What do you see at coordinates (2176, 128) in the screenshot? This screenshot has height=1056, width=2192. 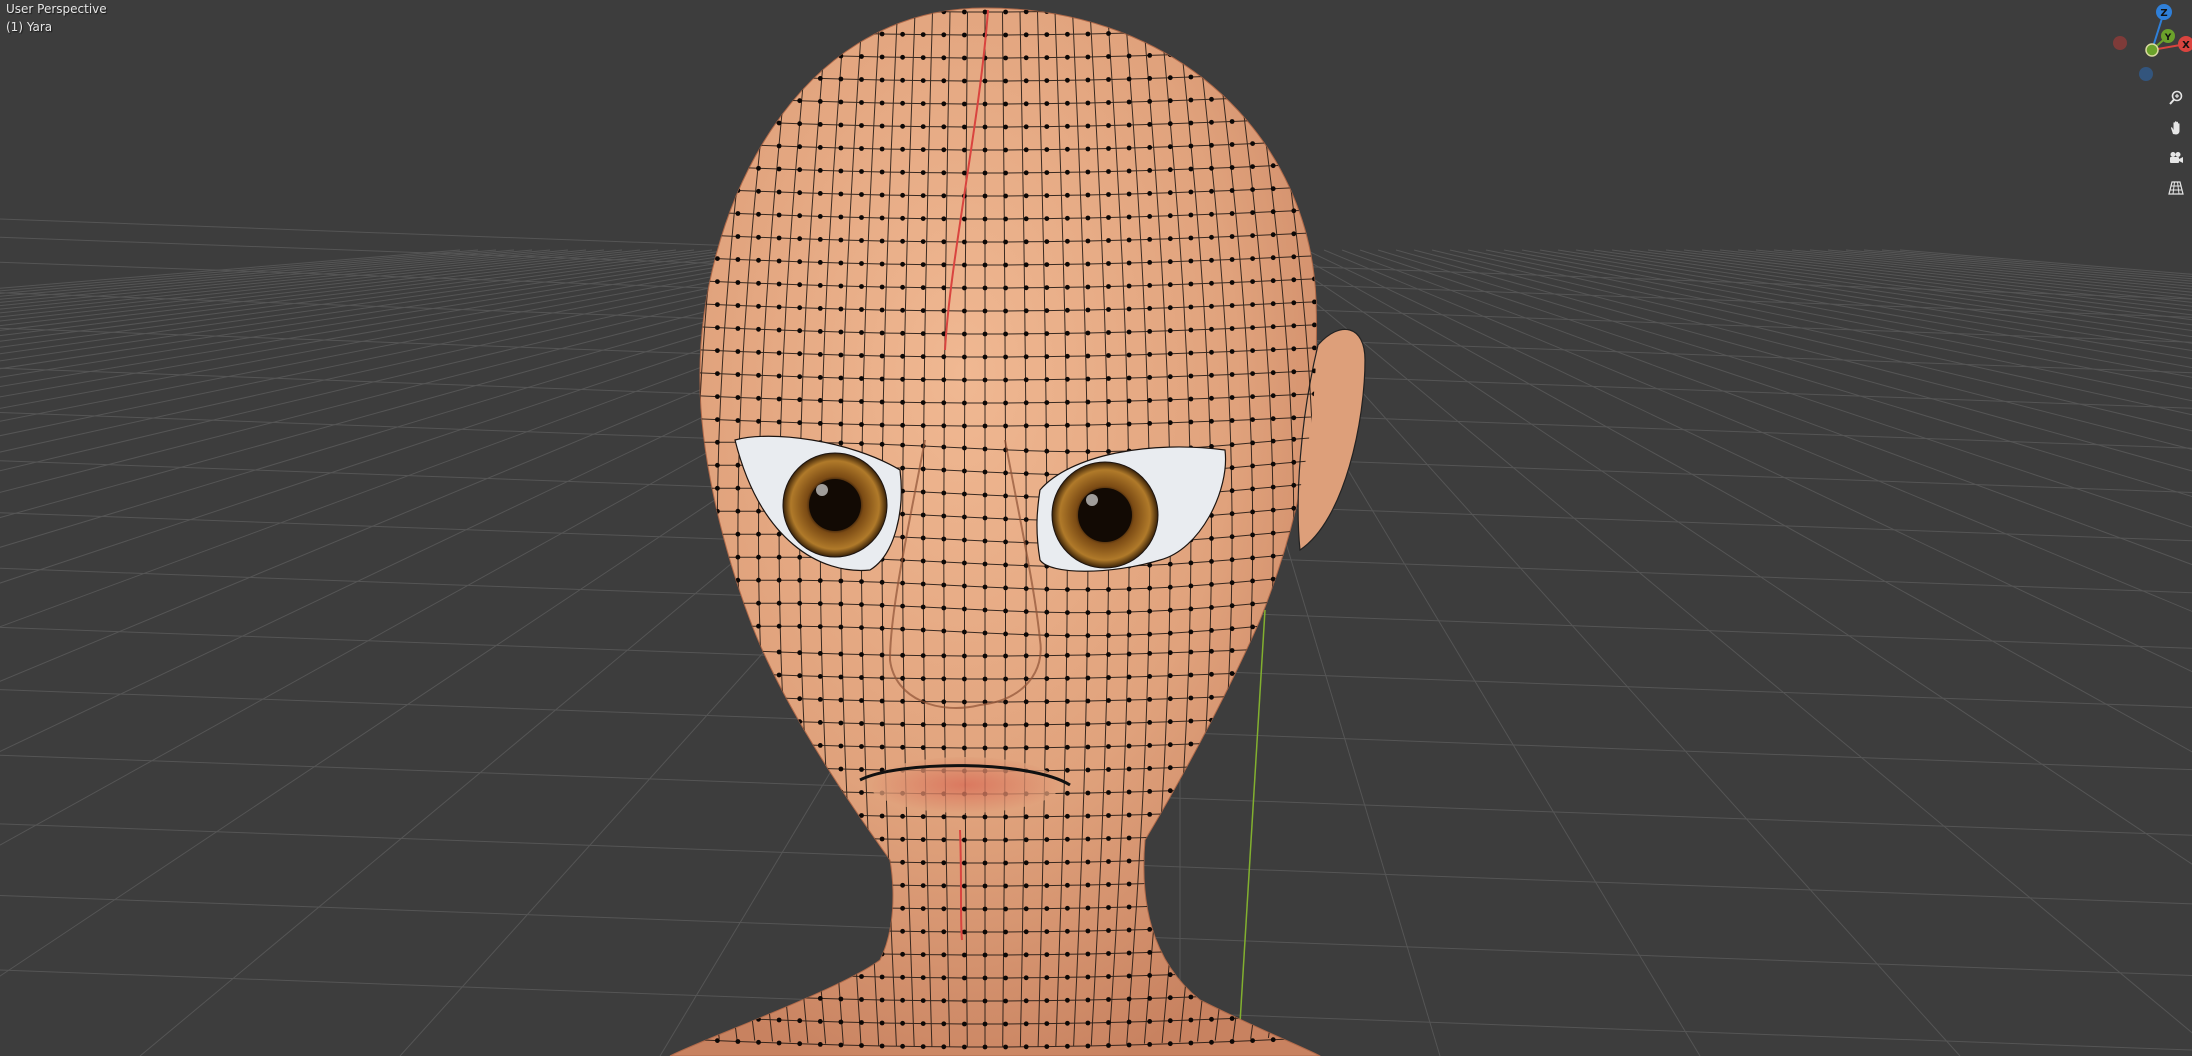 I see `pan-button` at bounding box center [2176, 128].